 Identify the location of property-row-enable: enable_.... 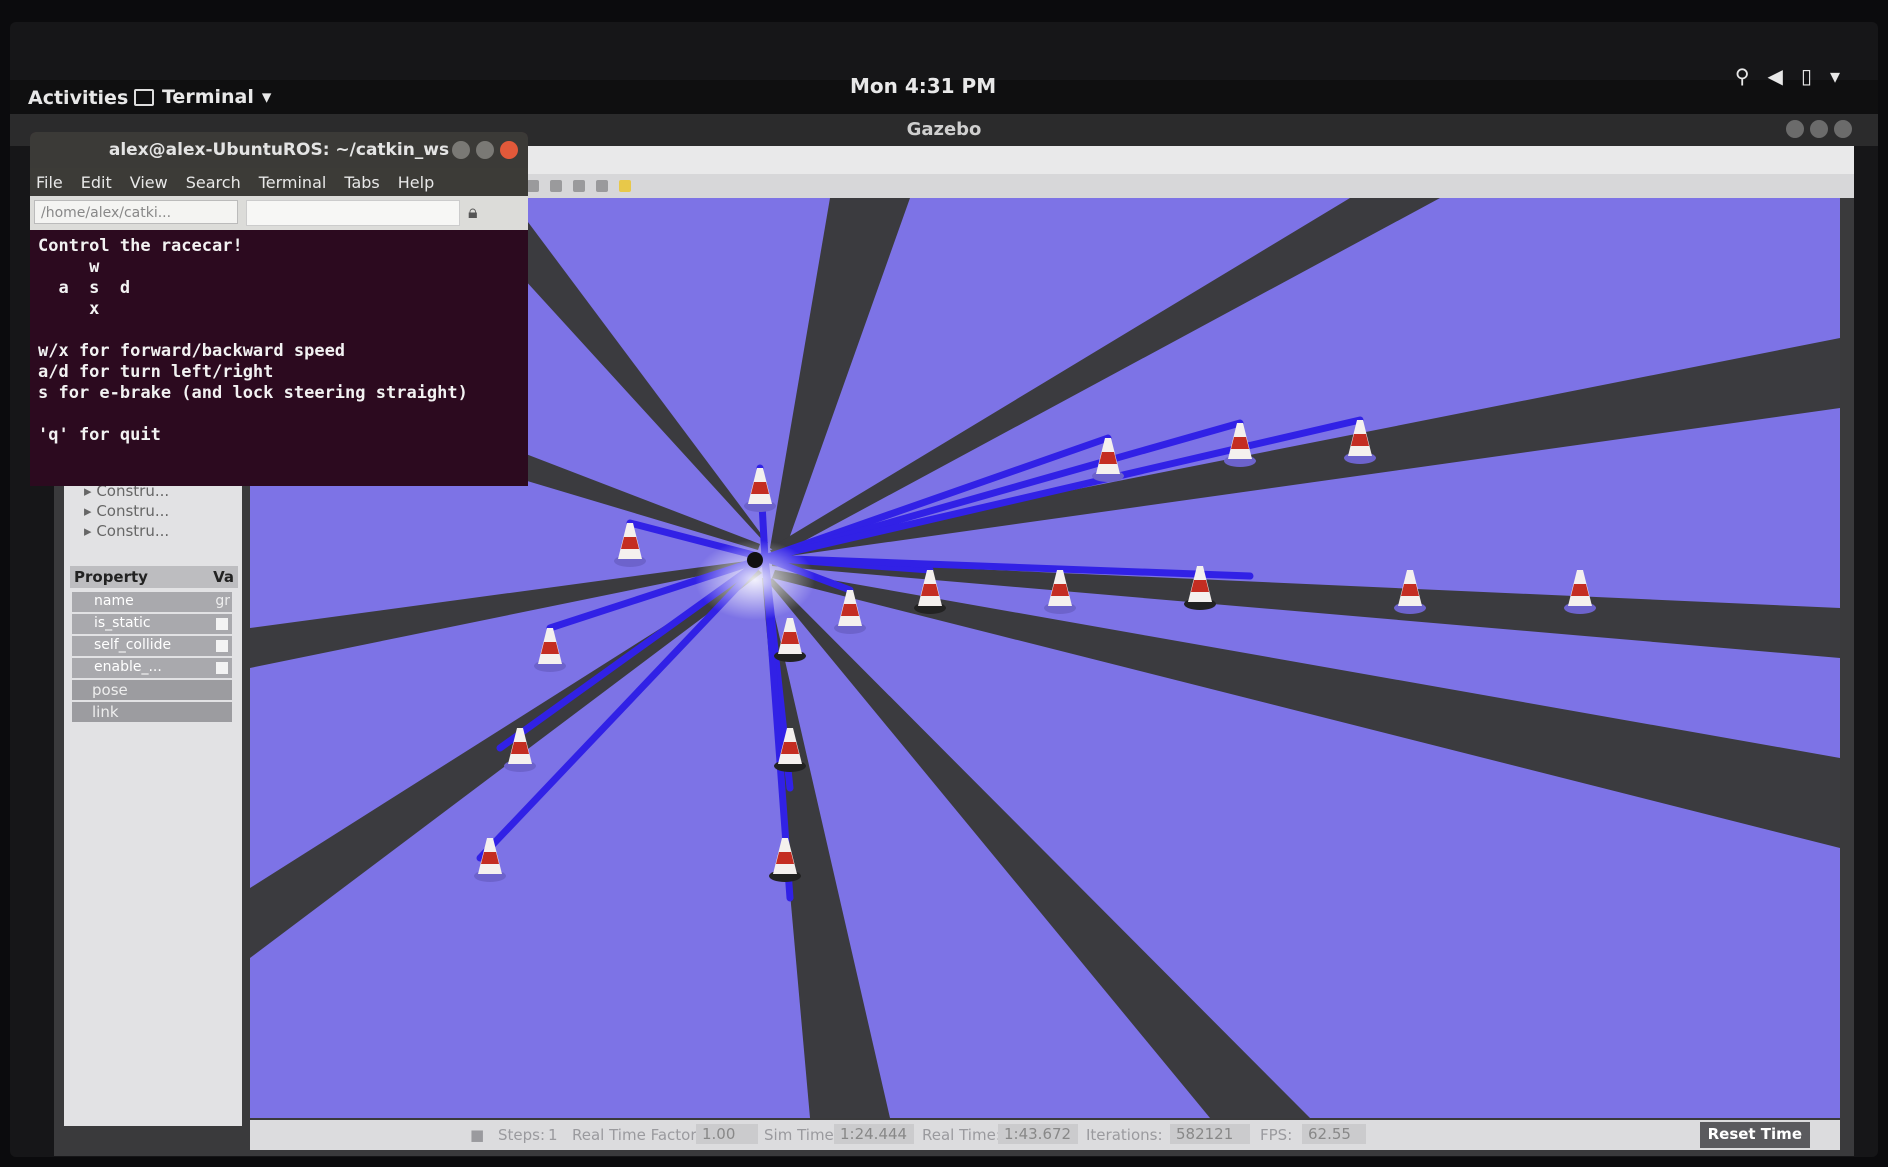
(152, 668).